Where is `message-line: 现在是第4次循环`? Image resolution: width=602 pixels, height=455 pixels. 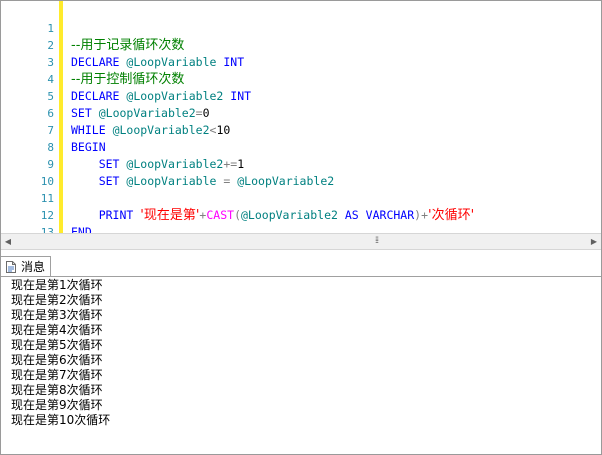 message-line: 现在是第4次循环 is located at coordinates (57, 330).